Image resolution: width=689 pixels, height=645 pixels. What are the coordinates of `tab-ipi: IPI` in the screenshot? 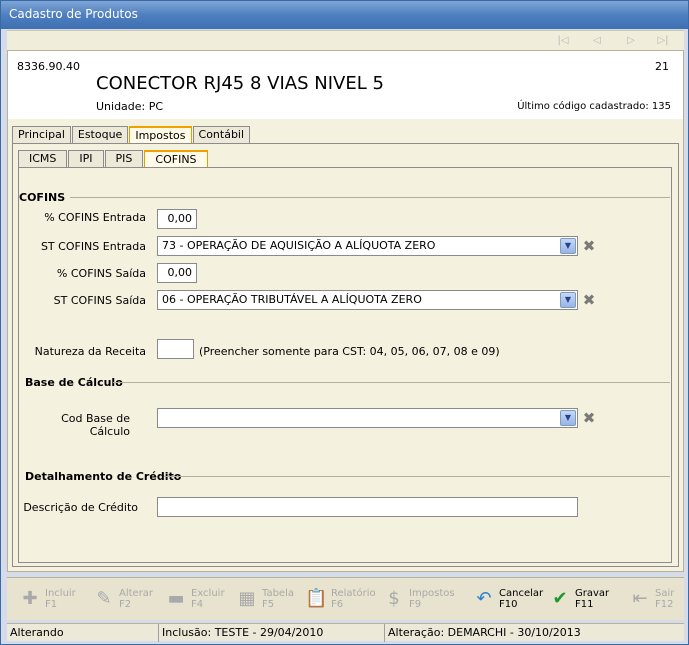 It's located at (86, 158).